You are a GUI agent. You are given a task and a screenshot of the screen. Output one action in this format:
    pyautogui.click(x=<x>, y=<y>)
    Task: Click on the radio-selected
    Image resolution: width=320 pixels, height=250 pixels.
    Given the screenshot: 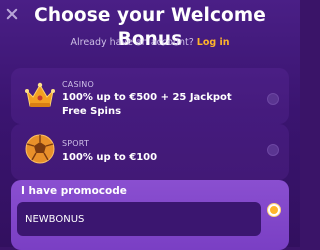 What is the action you would take?
    pyautogui.click(x=274, y=210)
    